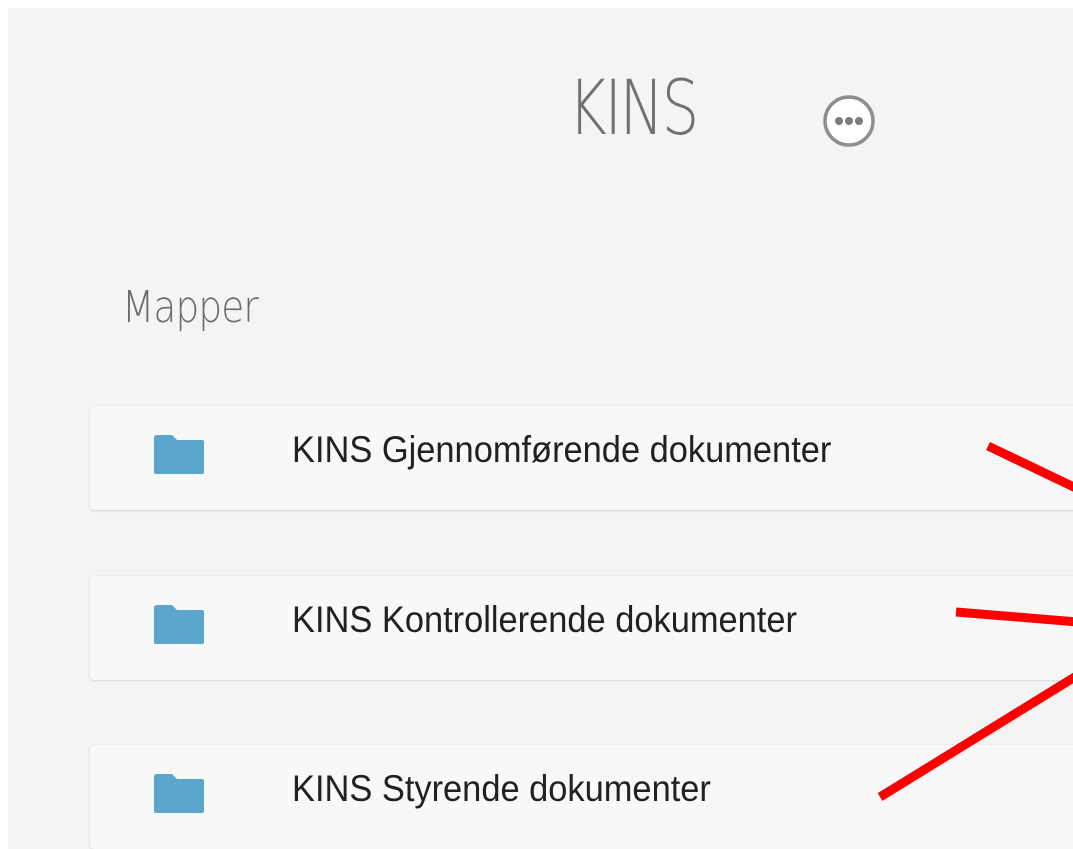  I want to click on more-horizontal-circle-icon, so click(849, 121).